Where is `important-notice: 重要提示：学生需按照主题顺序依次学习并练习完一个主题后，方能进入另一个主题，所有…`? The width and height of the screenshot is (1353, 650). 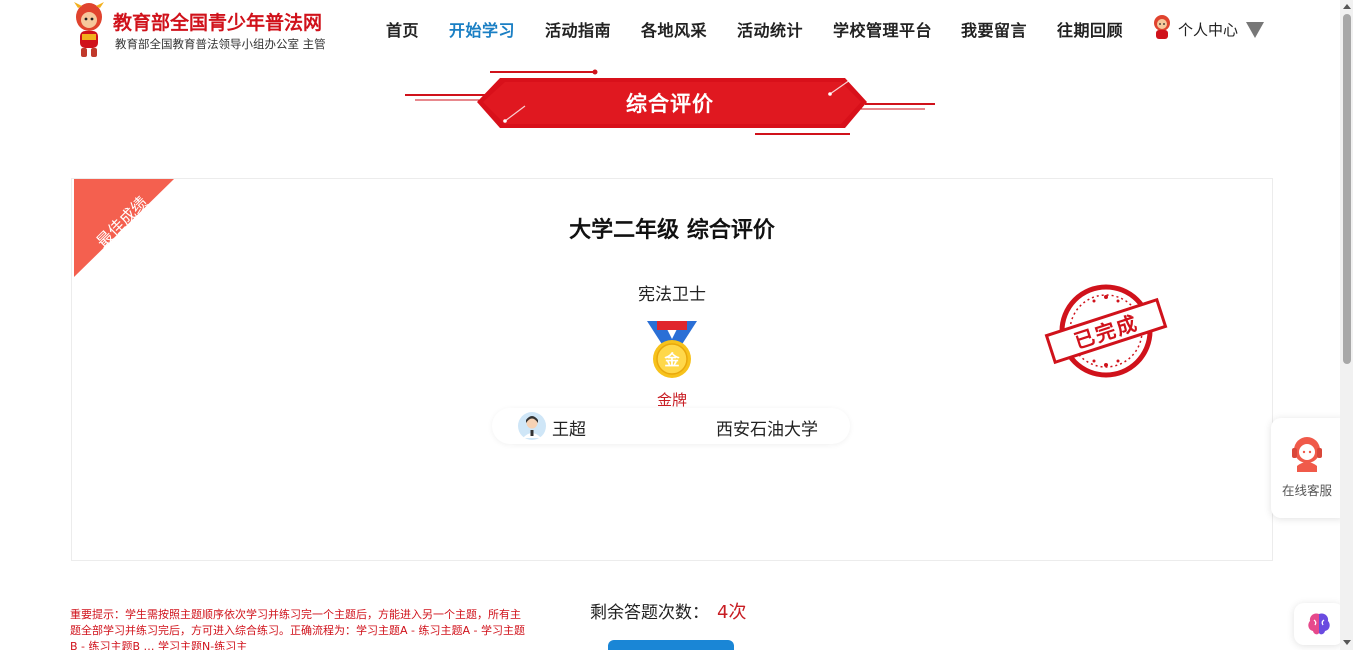
important-notice: 重要提示：学生需按照主题顺序依次学习并练习完一个主题后，方能进入另一个主题，所有… is located at coordinates (297, 629).